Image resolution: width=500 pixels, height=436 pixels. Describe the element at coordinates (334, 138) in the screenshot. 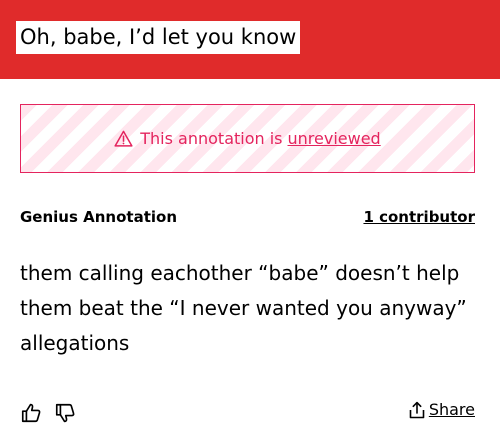

I see `unreviewed-link: unreviewed` at that location.